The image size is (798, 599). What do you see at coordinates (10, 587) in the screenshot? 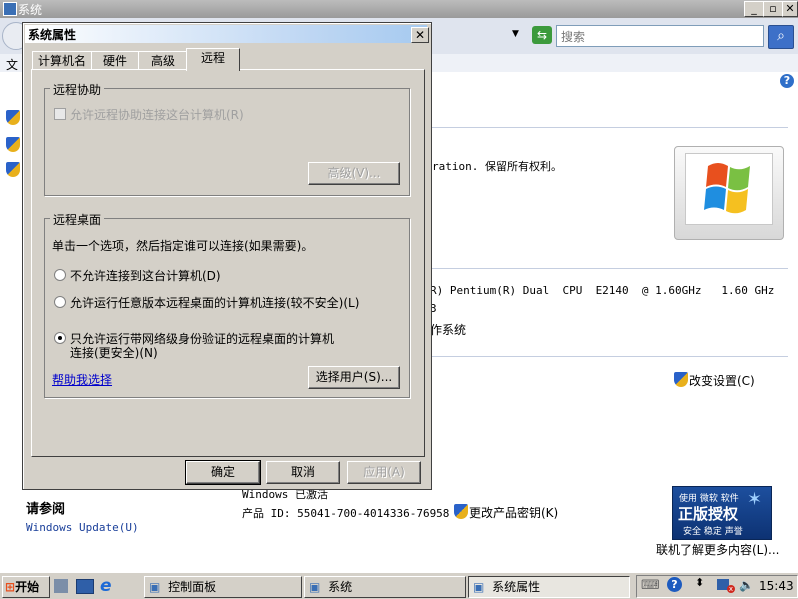
I see `windows-start-icon: ⊞` at bounding box center [10, 587].